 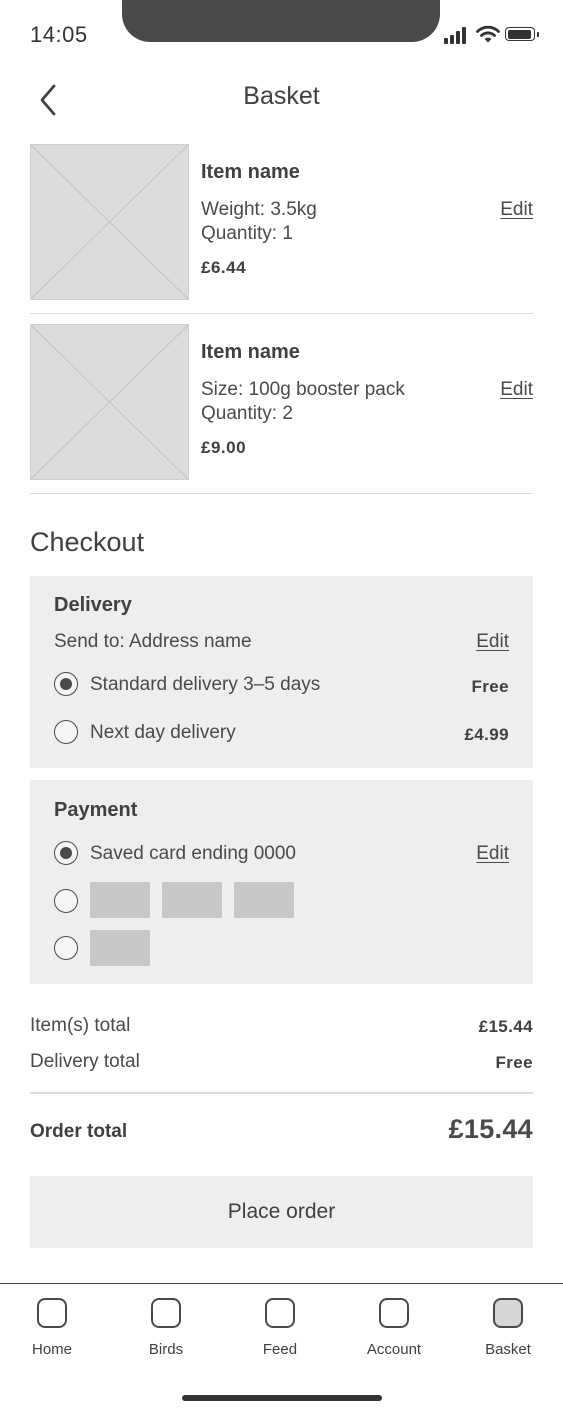 I want to click on birds-icon, so click(x=166, y=1313).